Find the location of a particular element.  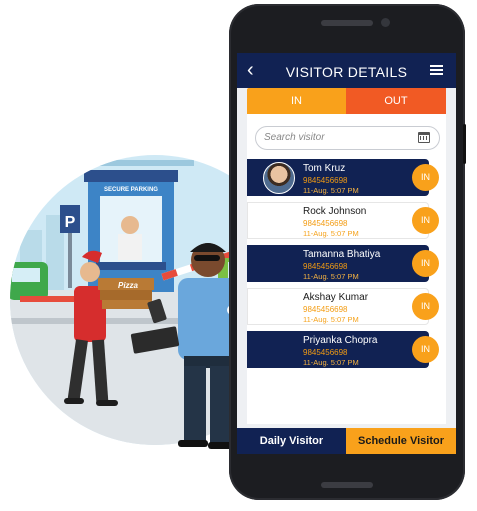

visitor-row: Tom Kruz 9845456698 11-Aug. 5:07 PM IN is located at coordinates (343, 177).